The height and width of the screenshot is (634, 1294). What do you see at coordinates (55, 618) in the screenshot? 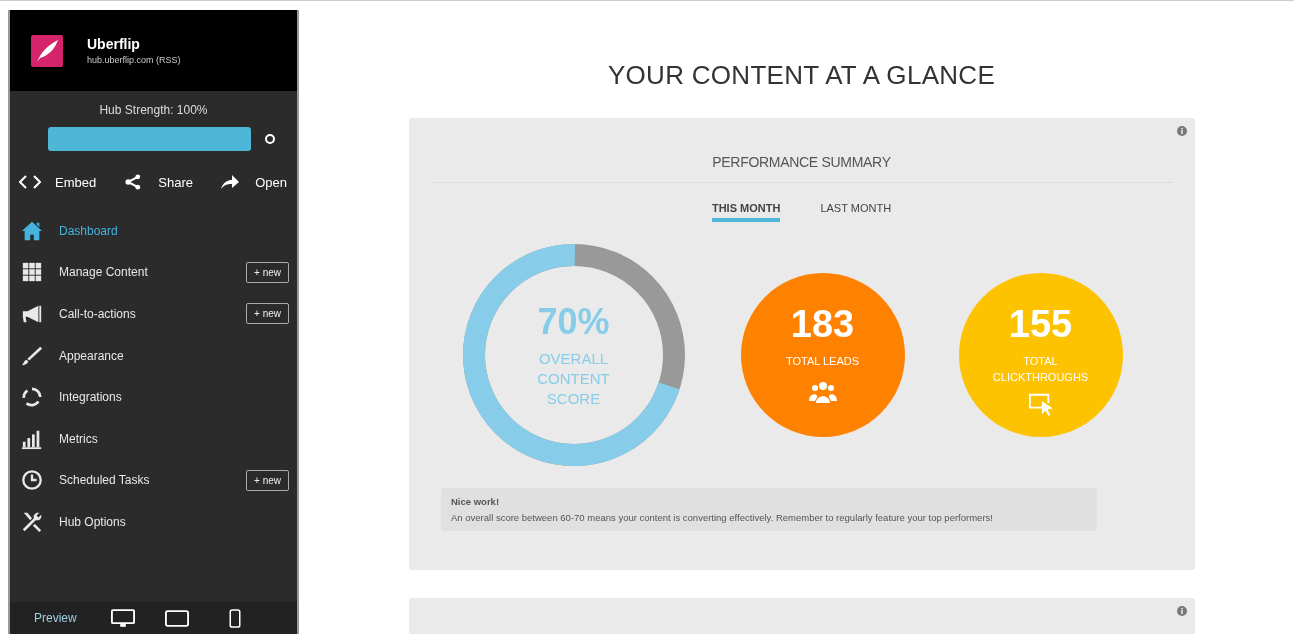
I see `preview-label: Preview` at bounding box center [55, 618].